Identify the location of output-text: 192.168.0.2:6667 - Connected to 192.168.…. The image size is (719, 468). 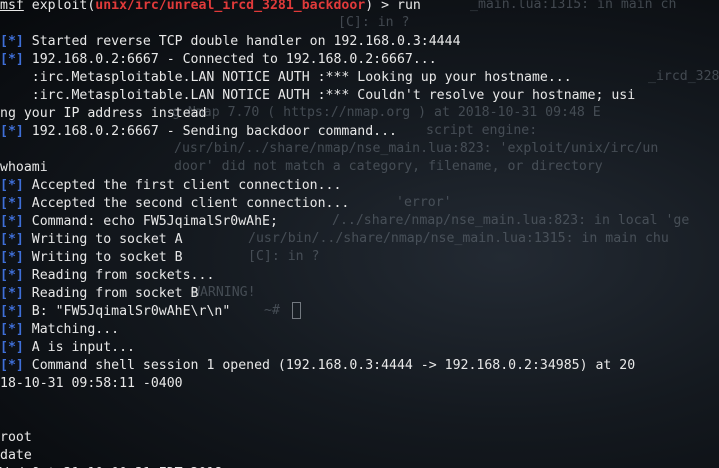
(230, 59).